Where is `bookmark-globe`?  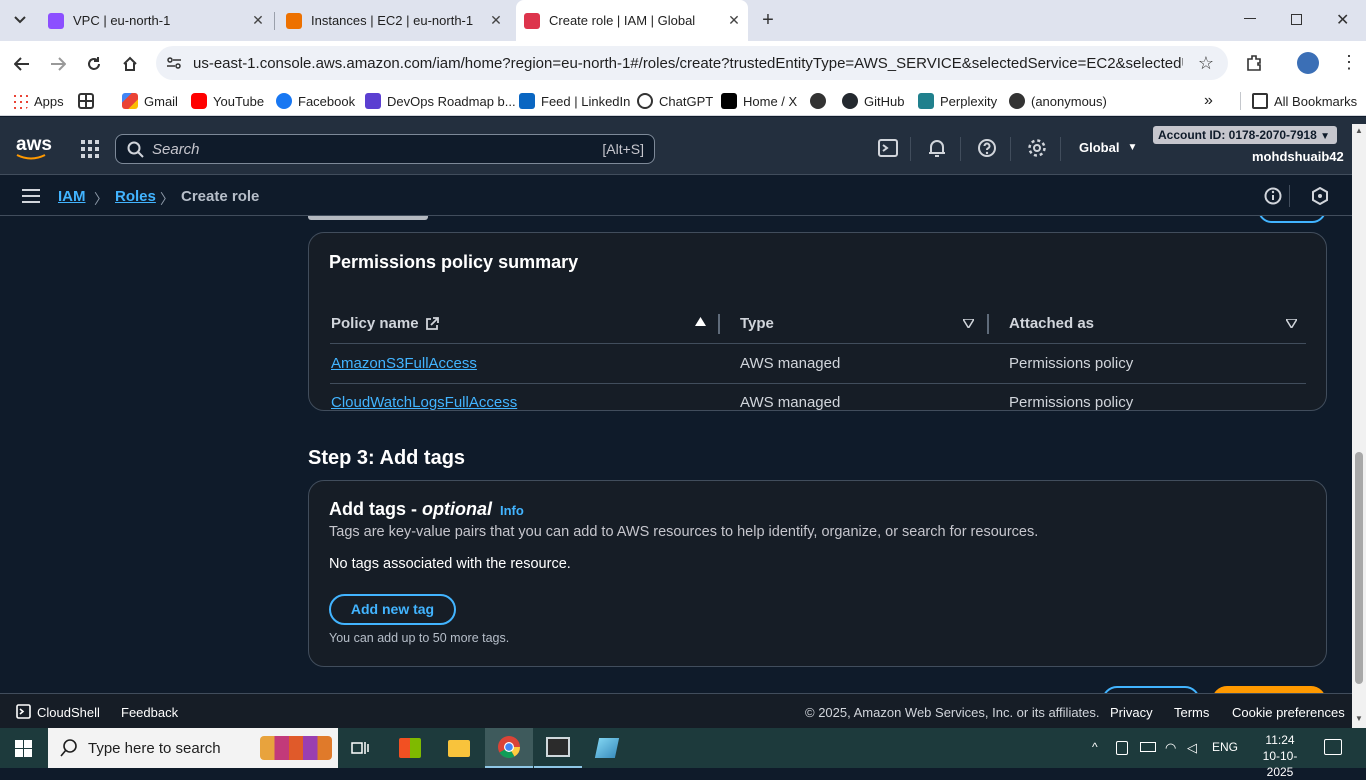
bookmark-globe is located at coordinates (821, 101).